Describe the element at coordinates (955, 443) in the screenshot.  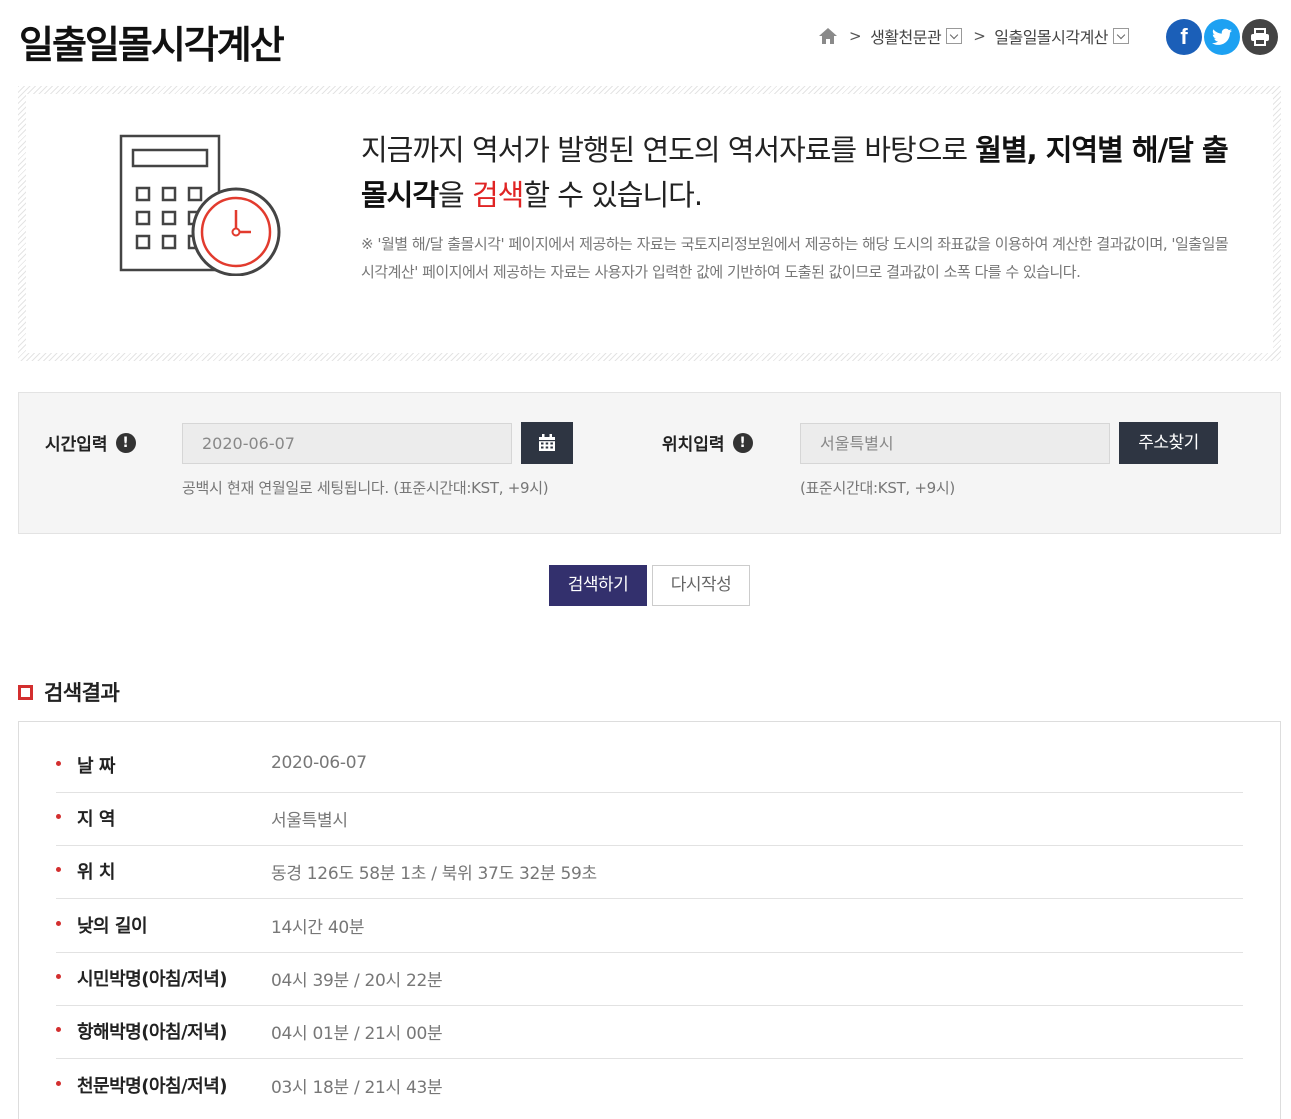
I see `location-input: 서울특별시` at that location.